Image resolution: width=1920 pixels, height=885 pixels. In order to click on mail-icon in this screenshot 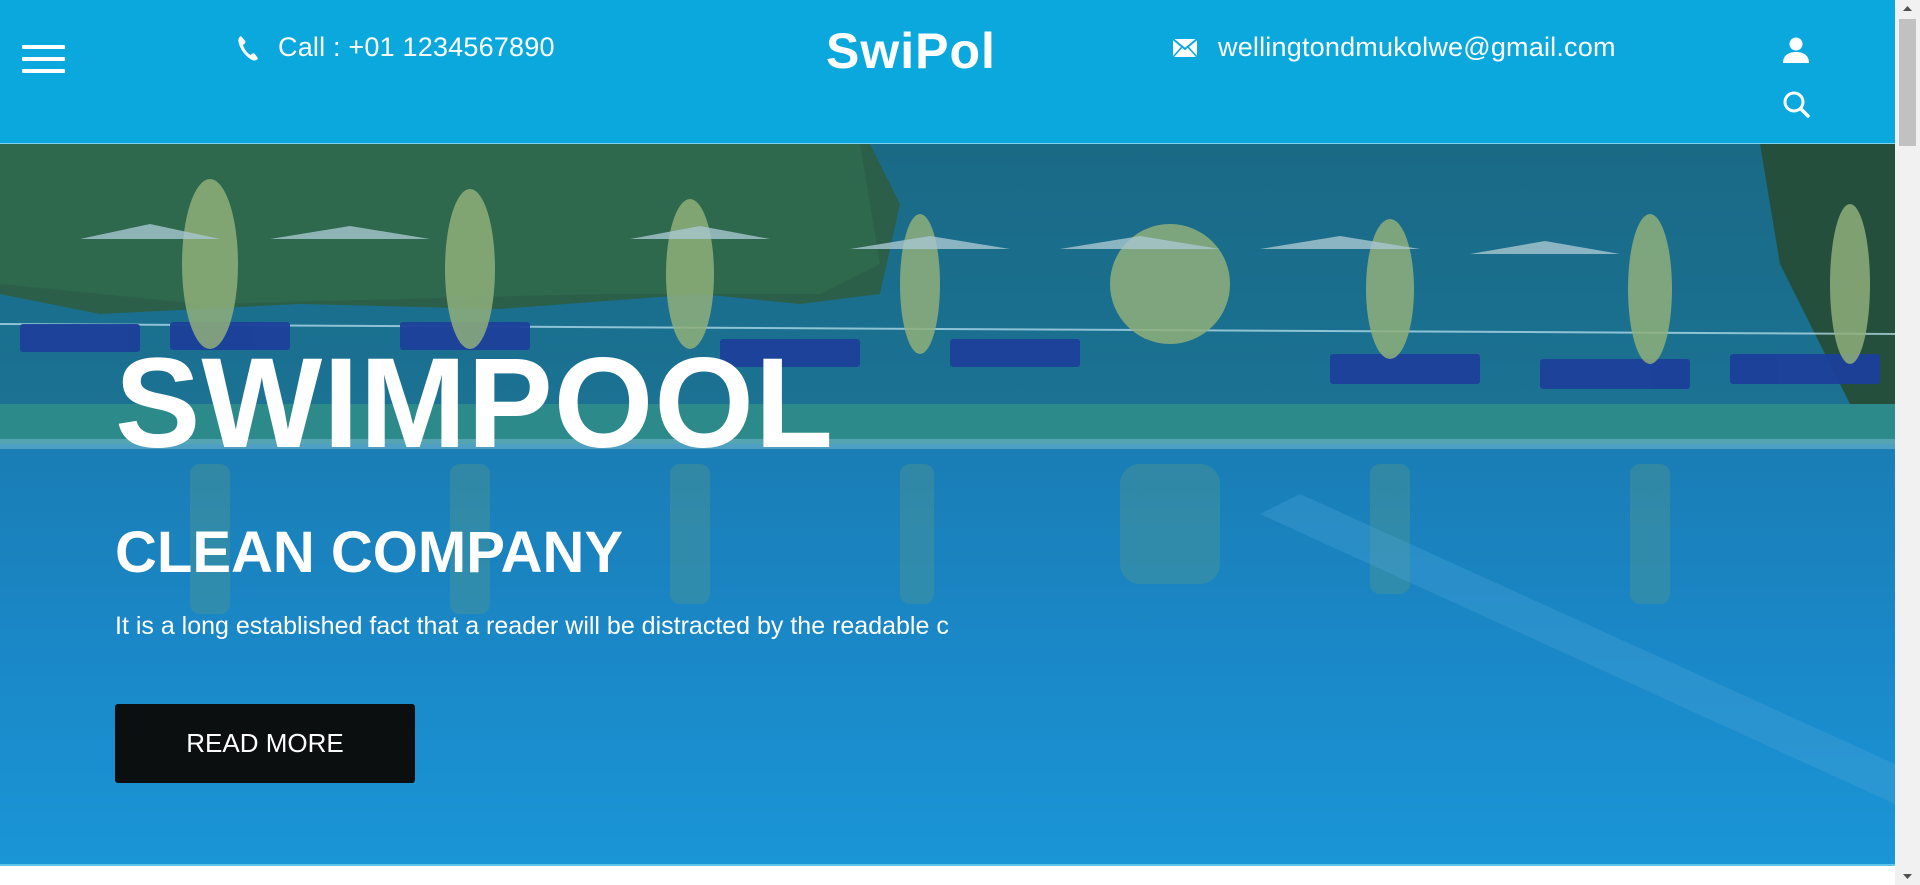, I will do `click(1185, 47)`.